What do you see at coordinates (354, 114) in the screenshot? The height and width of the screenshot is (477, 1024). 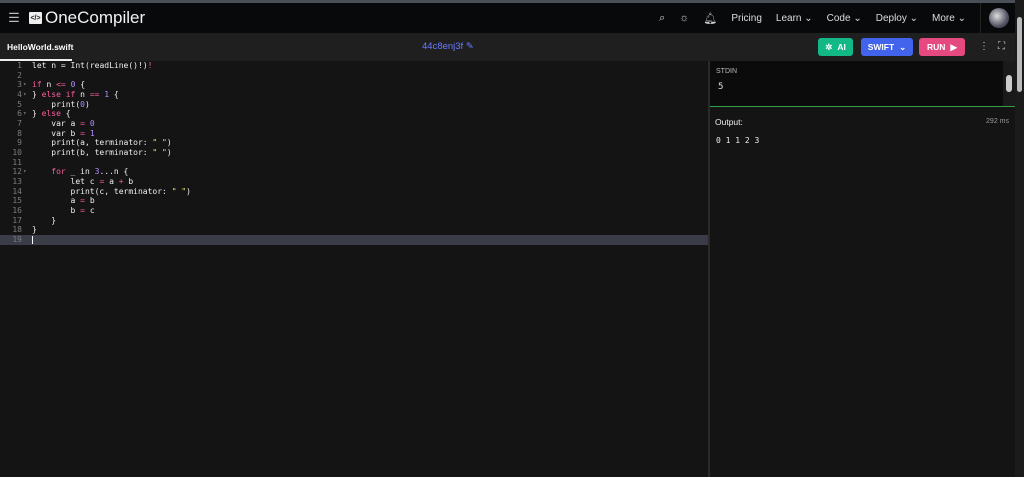 I see `code-line: 6 ▾} else {` at bounding box center [354, 114].